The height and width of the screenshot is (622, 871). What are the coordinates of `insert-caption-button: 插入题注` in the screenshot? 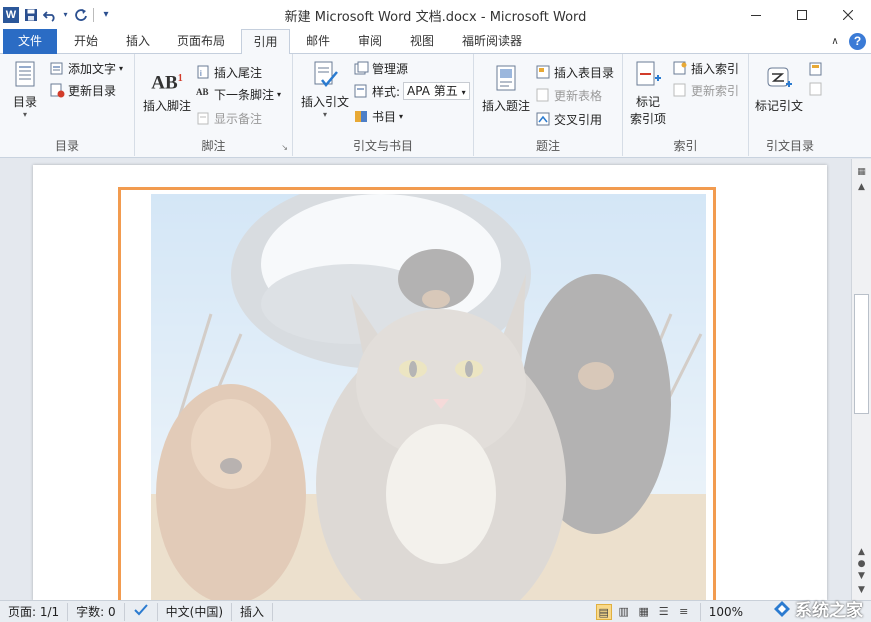 It's located at (506, 89).